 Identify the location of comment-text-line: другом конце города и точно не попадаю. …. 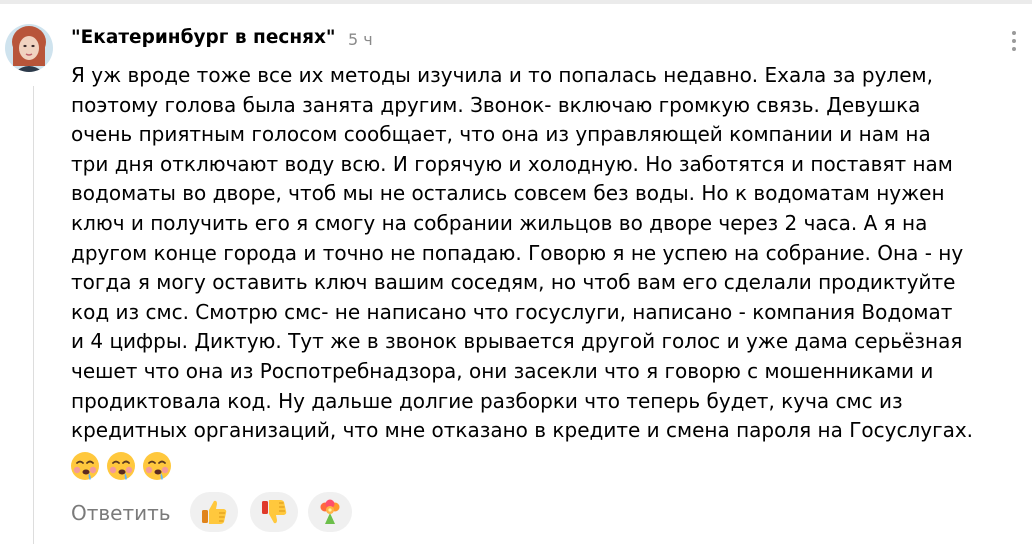
(517, 252).